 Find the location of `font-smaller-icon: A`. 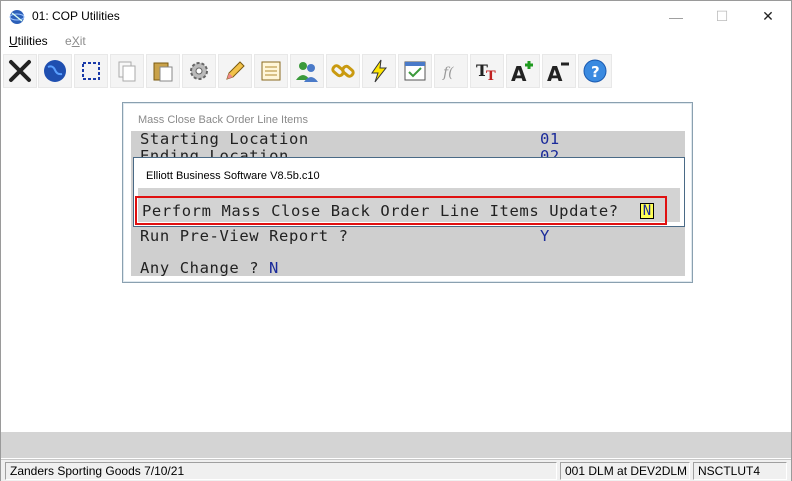

font-smaller-icon: A is located at coordinates (559, 71).